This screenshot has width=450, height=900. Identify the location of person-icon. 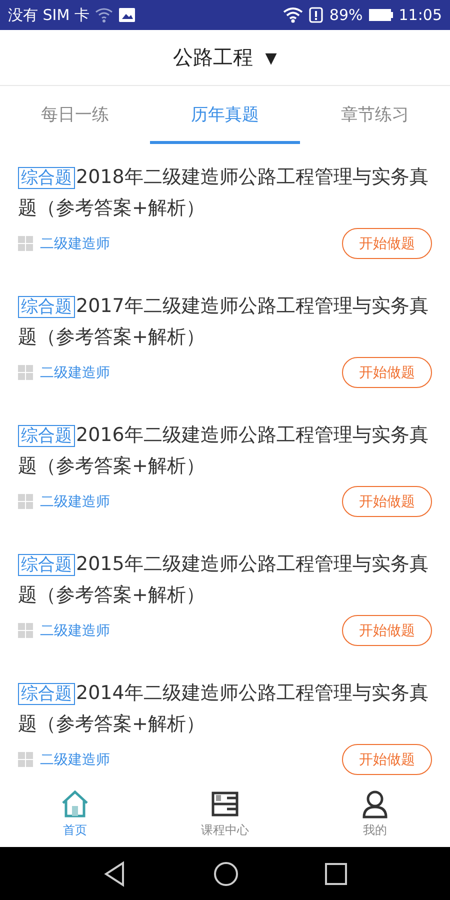
(375, 803).